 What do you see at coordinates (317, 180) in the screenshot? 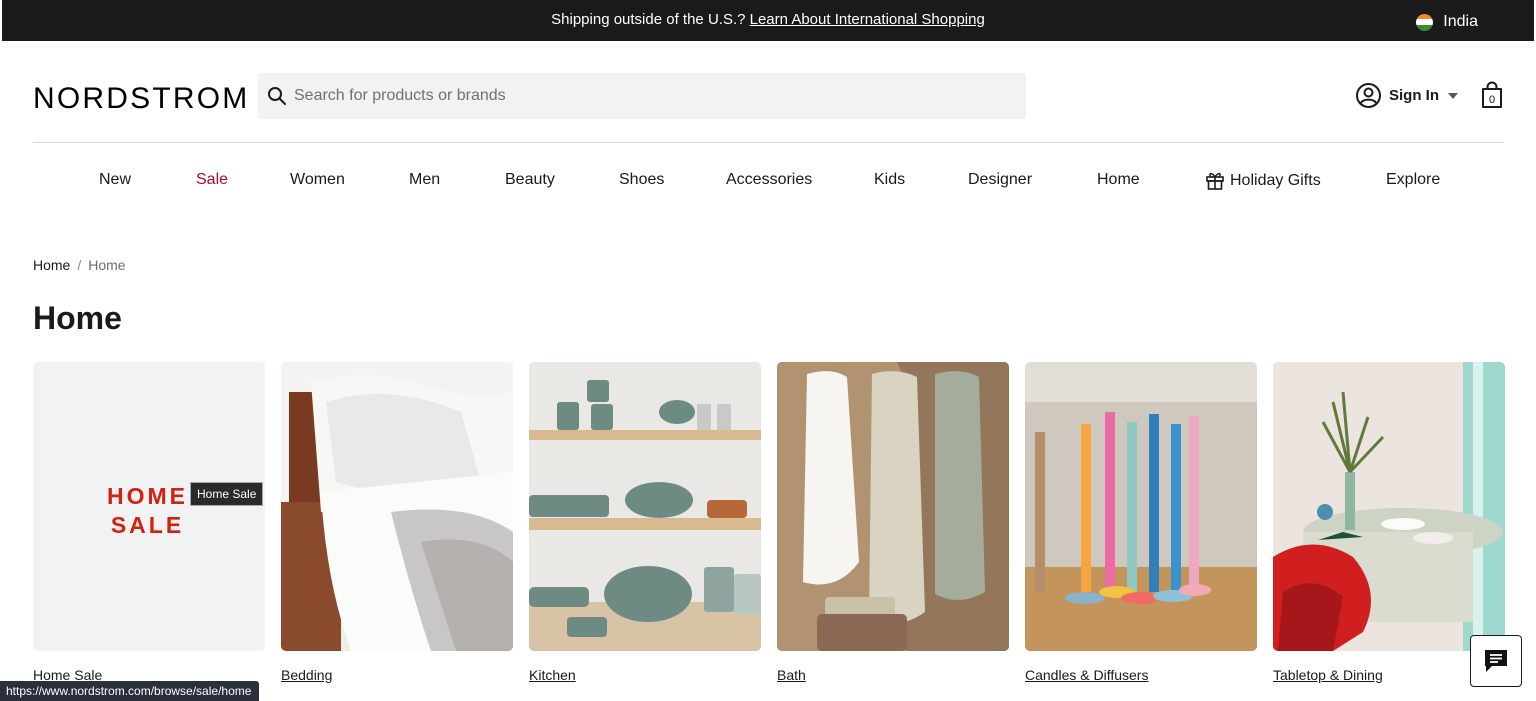
I see `nav-women: Women` at bounding box center [317, 180].